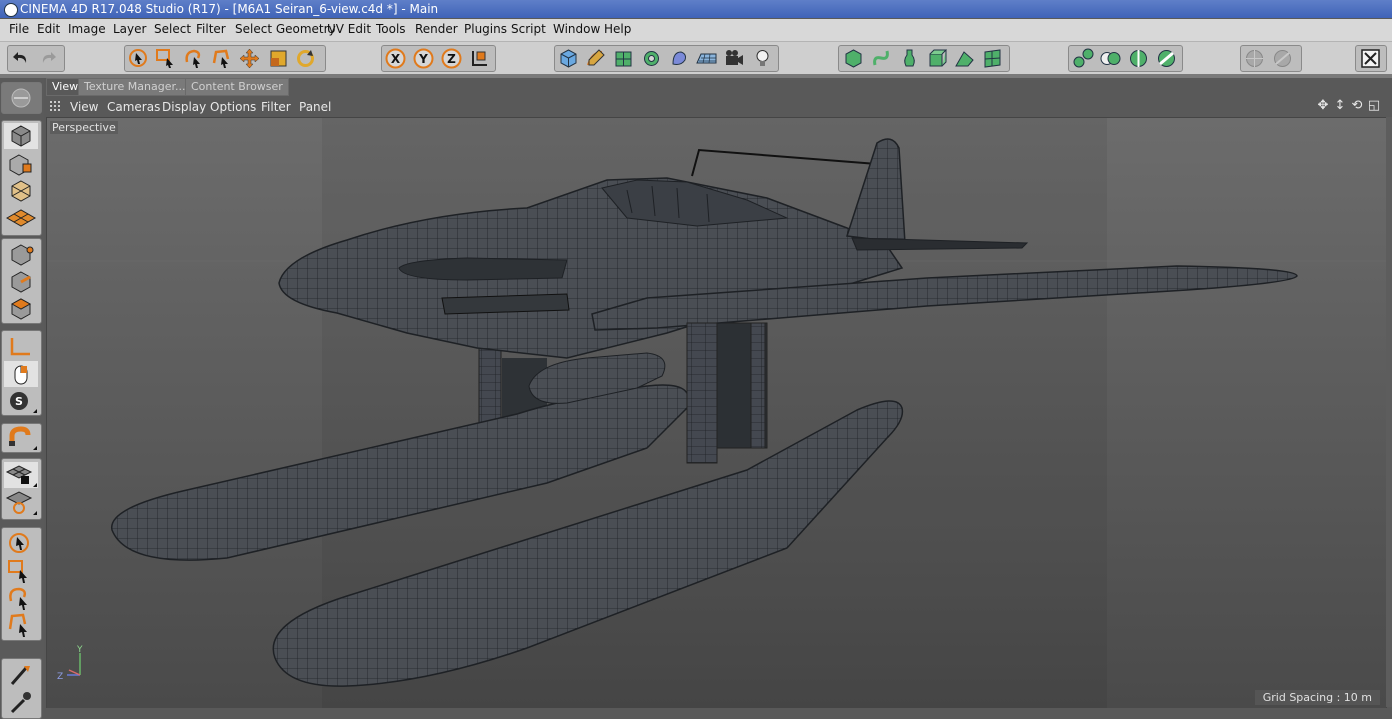  I want to click on extrude-icon, so click(936, 58).